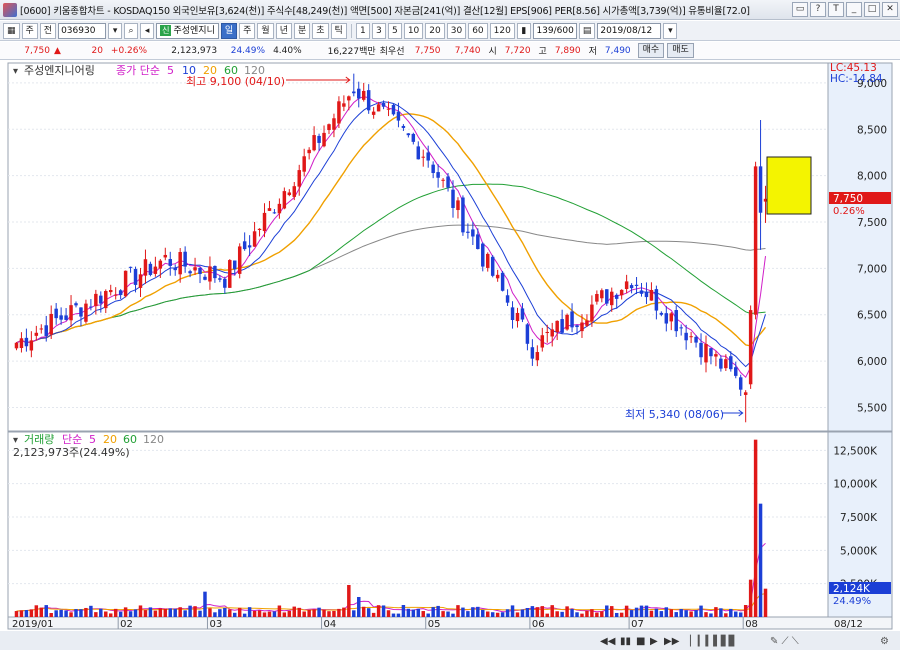 The height and width of the screenshot is (650, 900). I want to click on sell-button: 매도, so click(680, 50).